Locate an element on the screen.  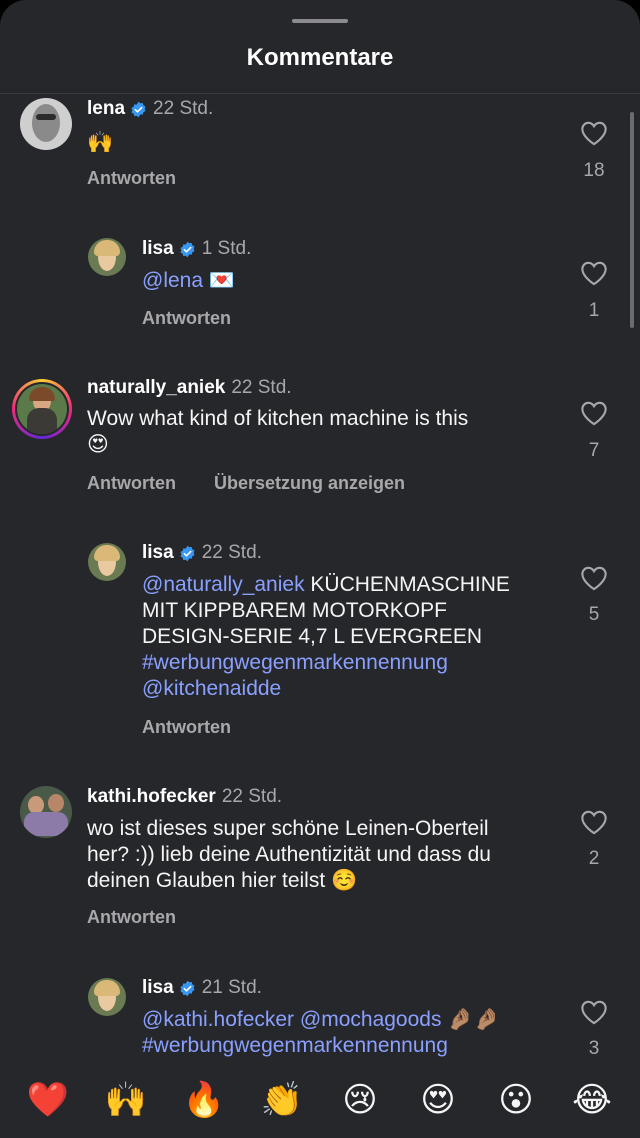
emoji-crying-button: 😢 is located at coordinates (360, 1100).